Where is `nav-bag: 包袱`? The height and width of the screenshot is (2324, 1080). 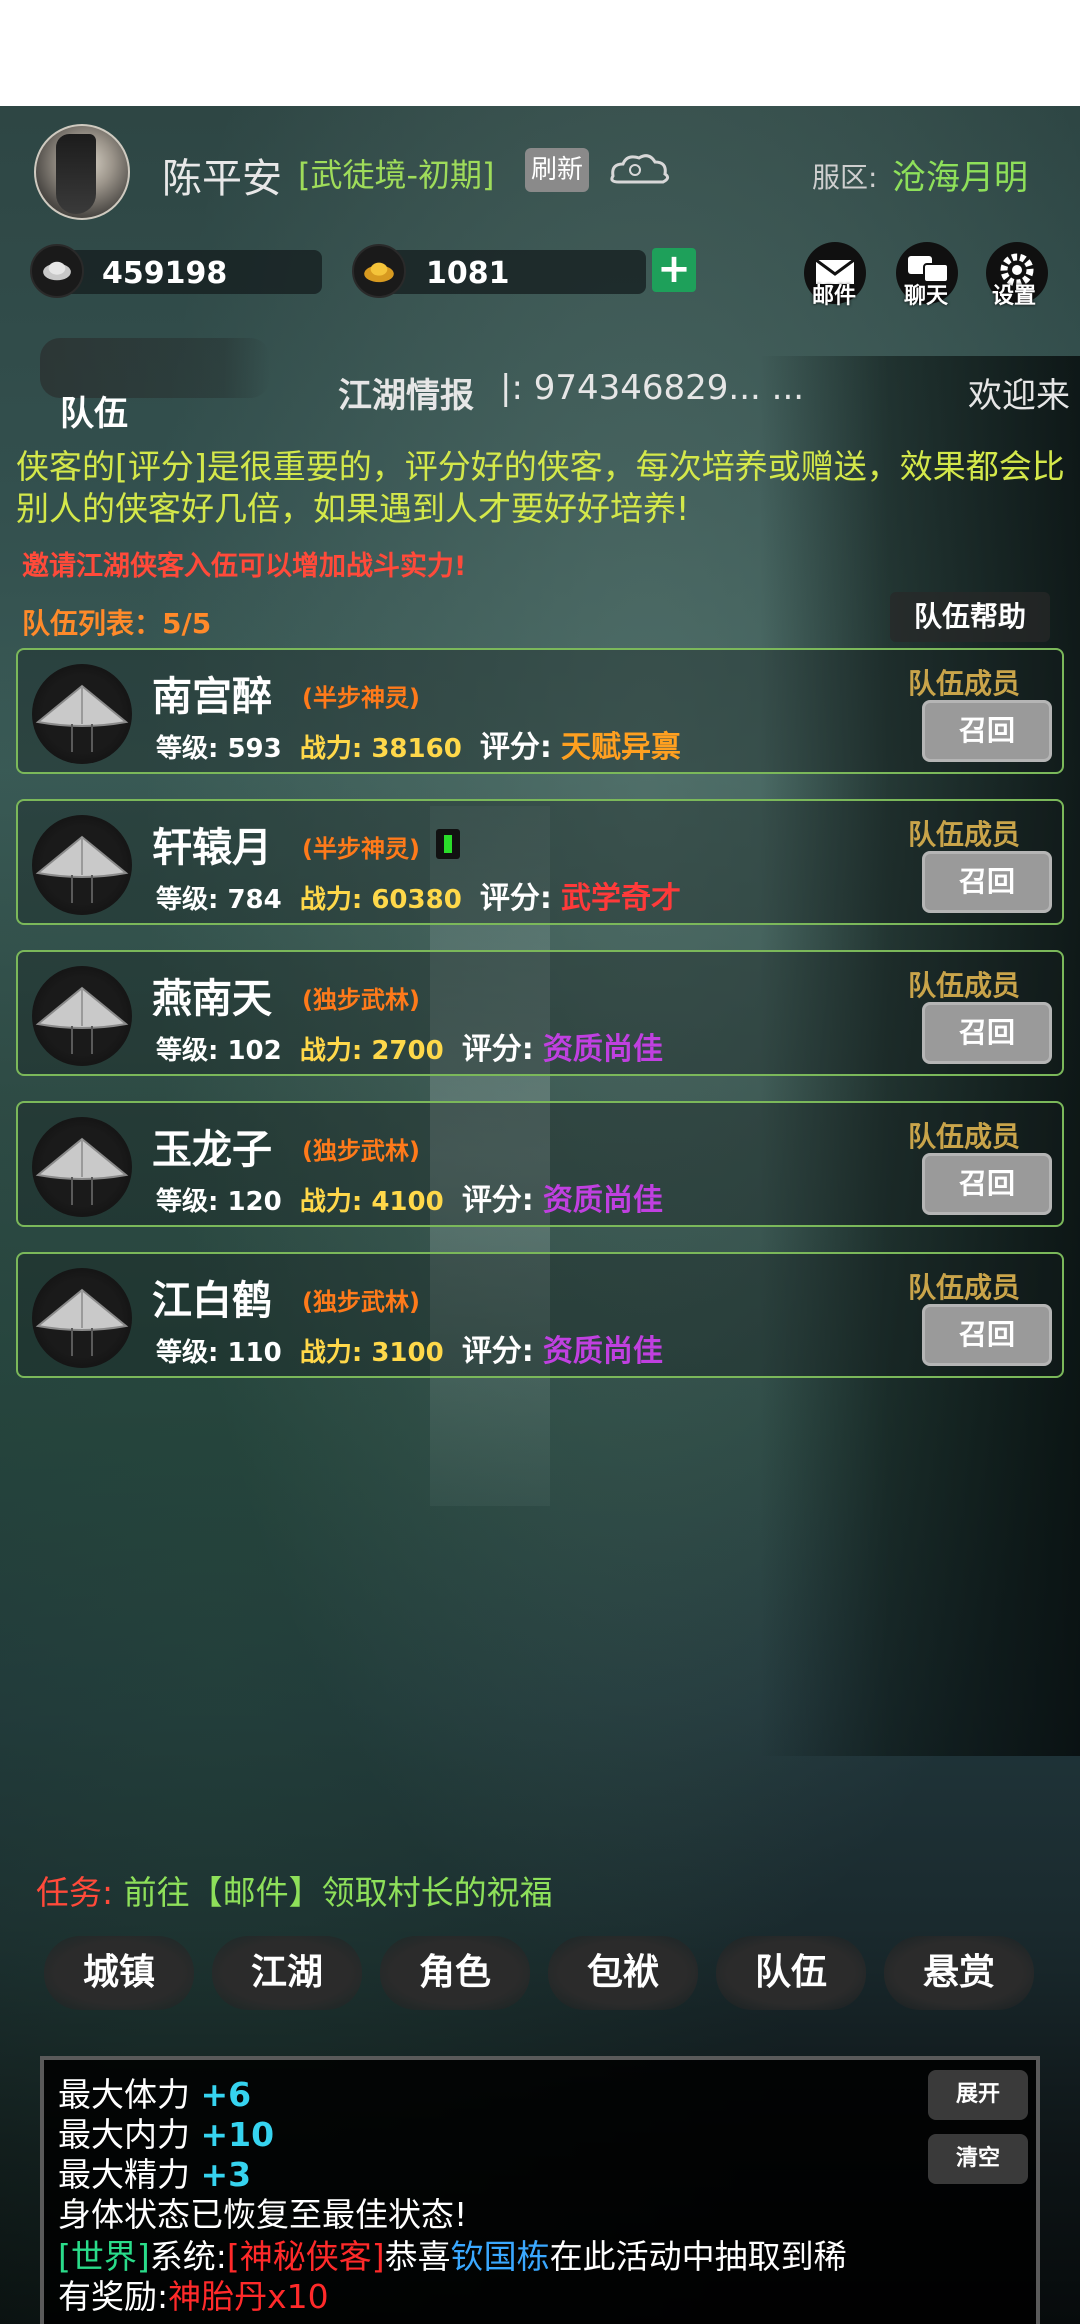
nav-bag: 包袱 is located at coordinates (623, 1973).